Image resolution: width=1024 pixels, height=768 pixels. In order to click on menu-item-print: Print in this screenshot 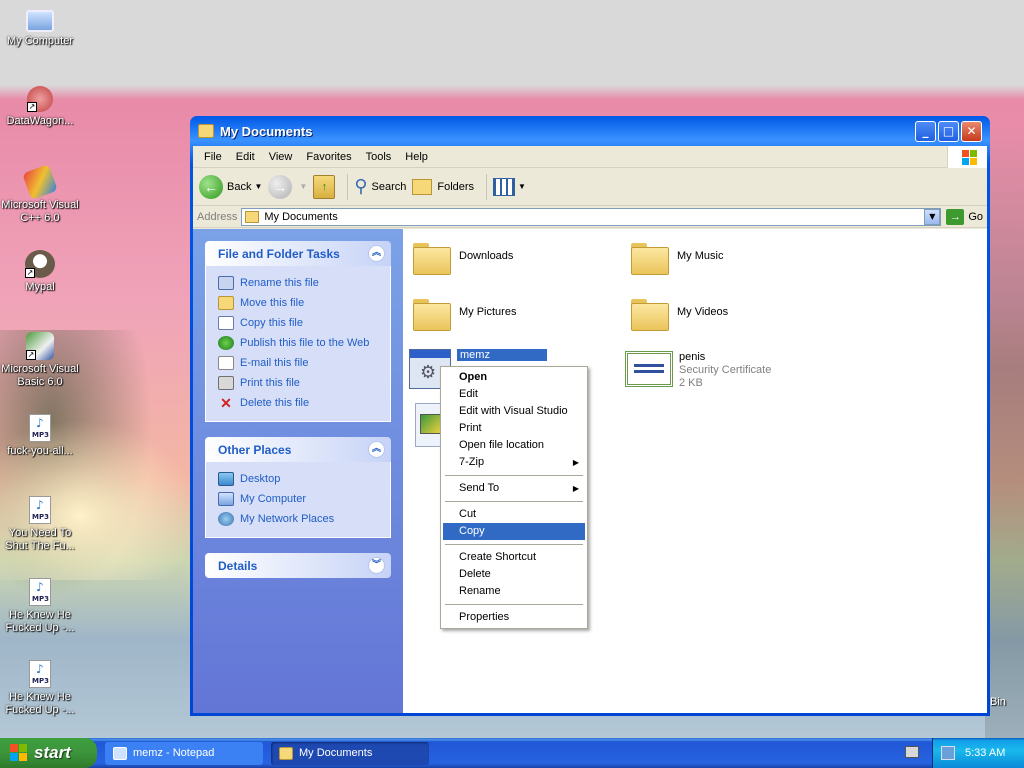, I will do `click(514, 428)`.